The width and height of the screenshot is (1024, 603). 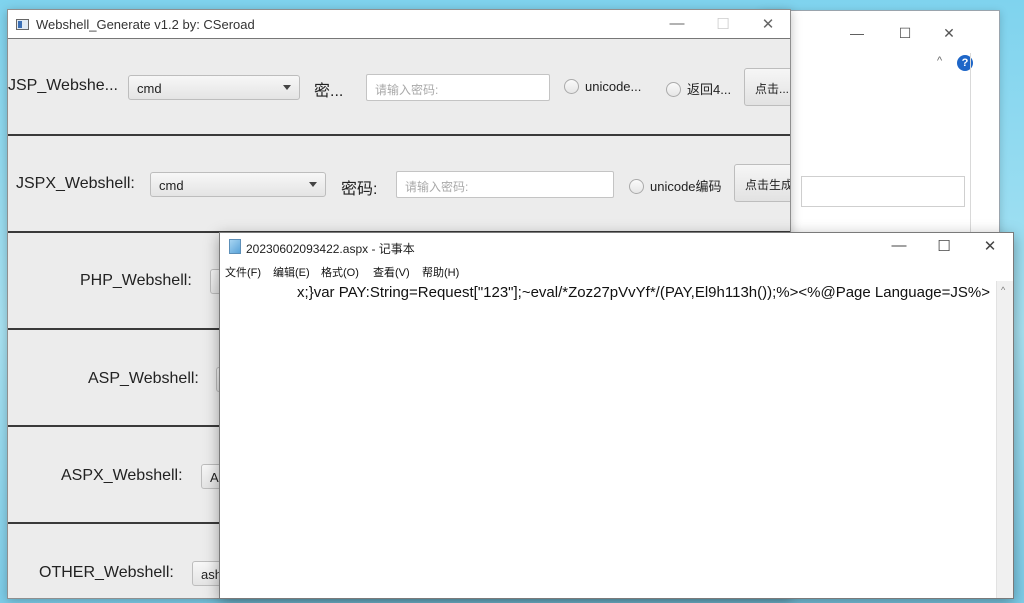 What do you see at coordinates (391, 272) in the screenshot?
I see `menu-view: 查看(V)` at bounding box center [391, 272].